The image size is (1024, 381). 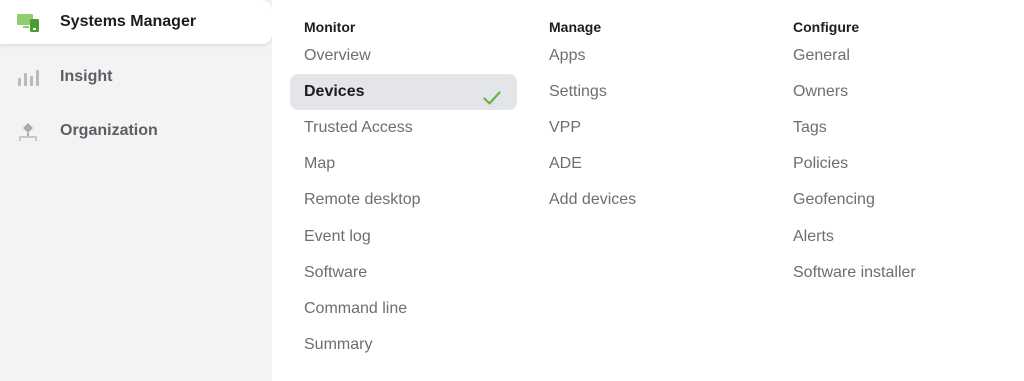 What do you see at coordinates (28, 22) in the screenshot?
I see `devices-icon` at bounding box center [28, 22].